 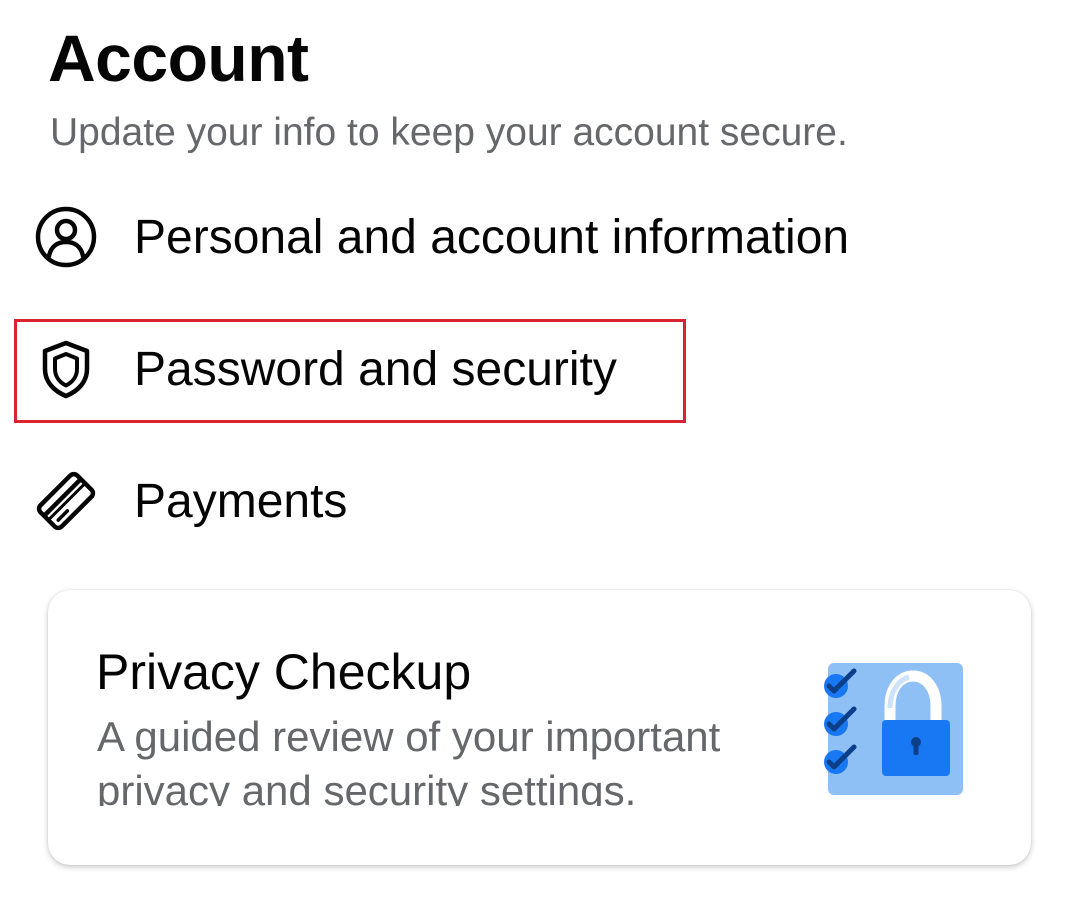 I want to click on menu-item-password-and-security: Password and security, so click(x=325, y=369).